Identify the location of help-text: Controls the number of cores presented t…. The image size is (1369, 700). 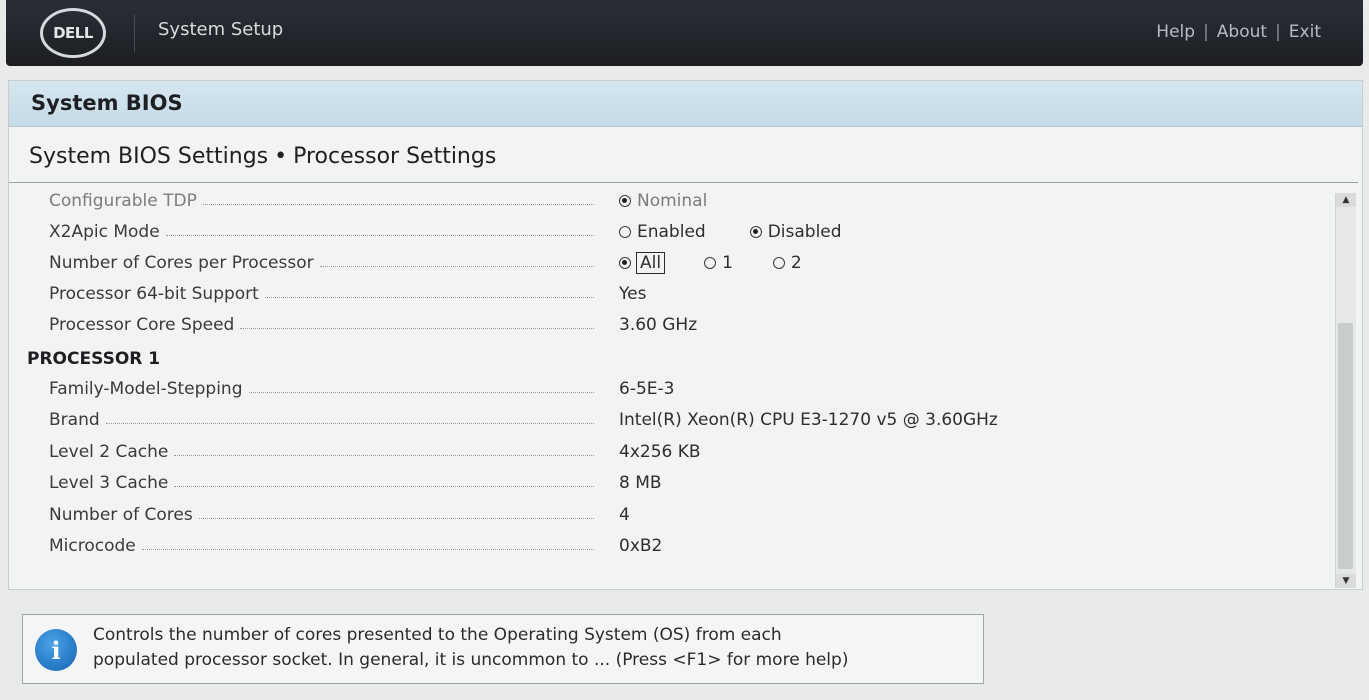
(533, 648).